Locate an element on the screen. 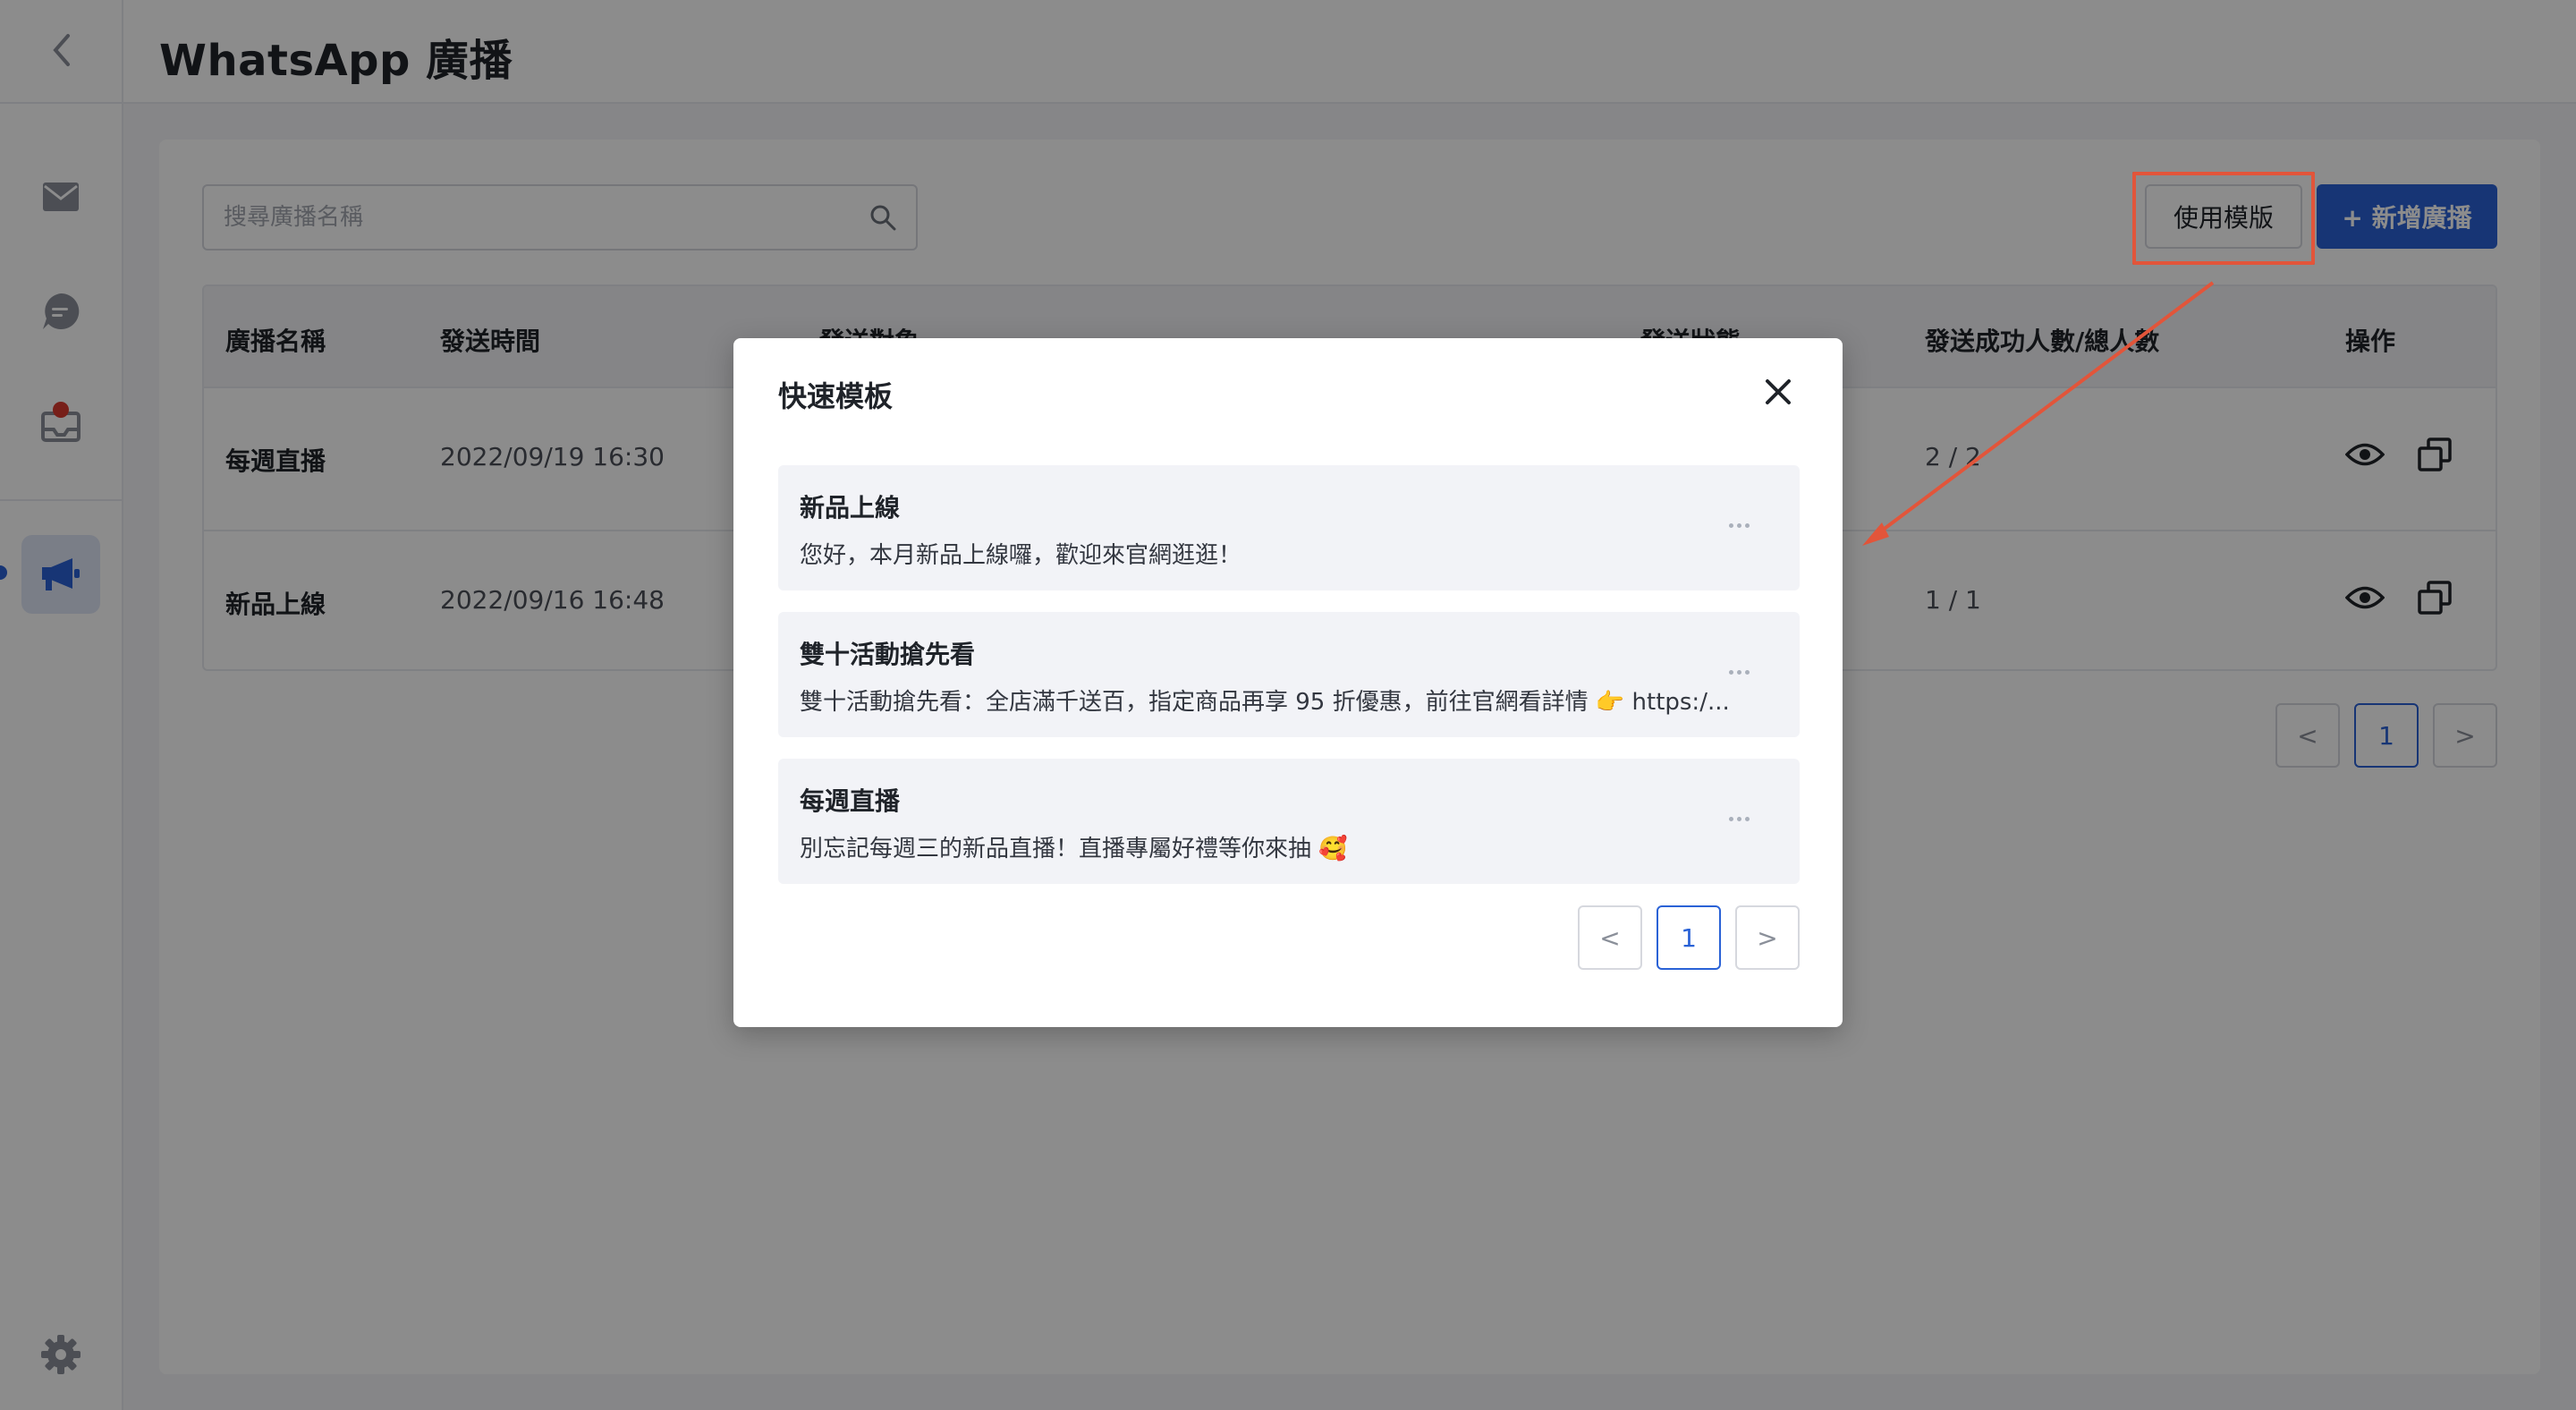 This screenshot has width=2576, height=1410. close-button is located at coordinates (1778, 392).